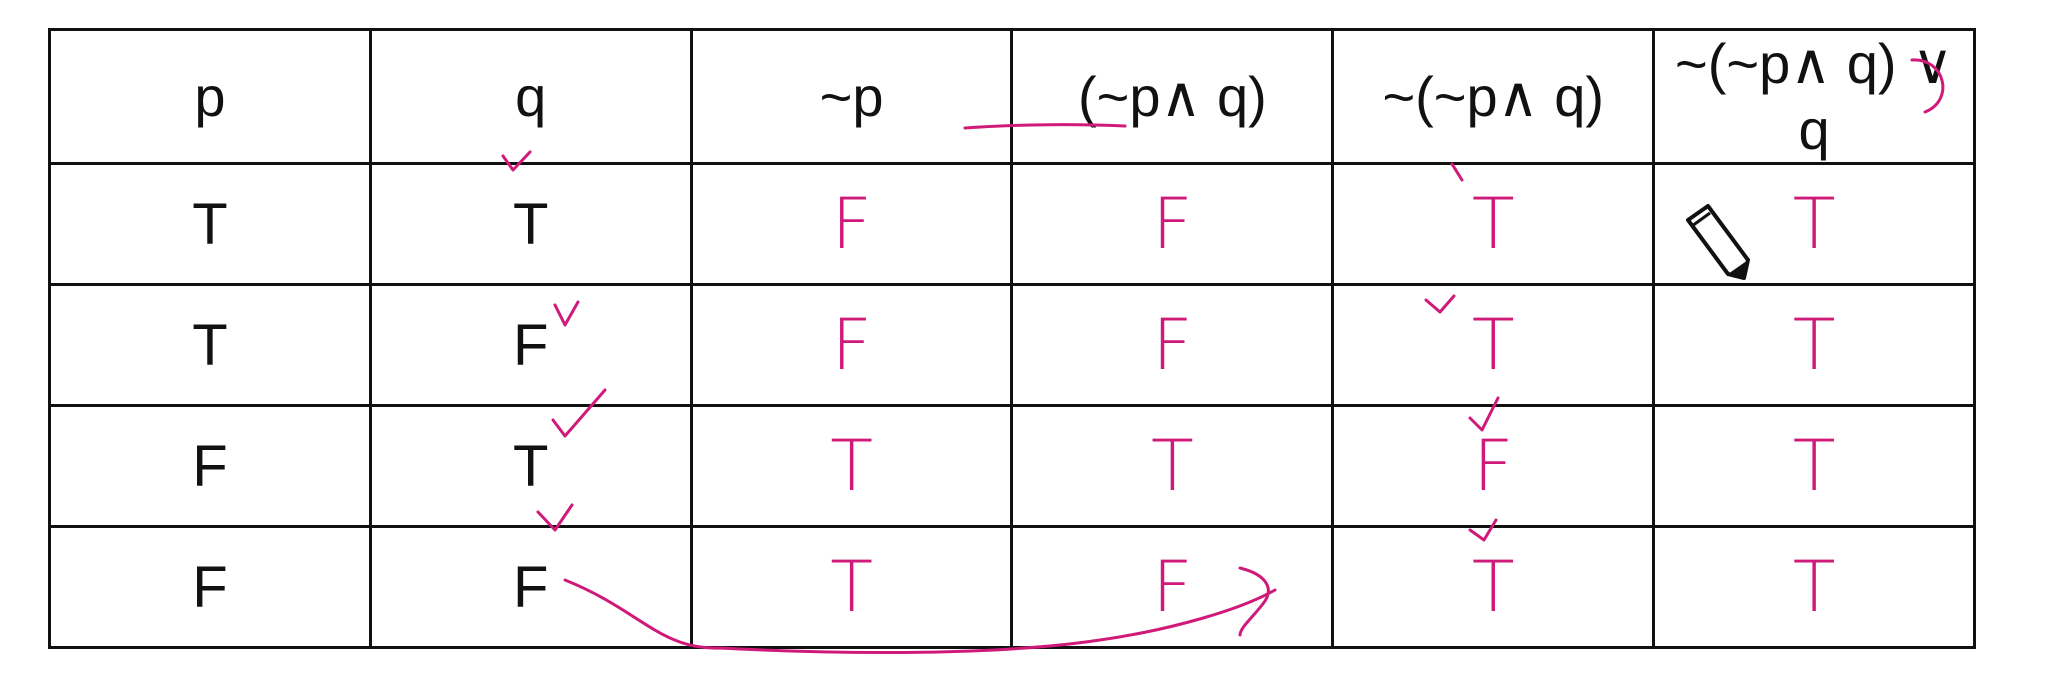 Image resolution: width=2057 pixels, height=689 pixels. I want to click on pencil-icon, so click(1720, 245).